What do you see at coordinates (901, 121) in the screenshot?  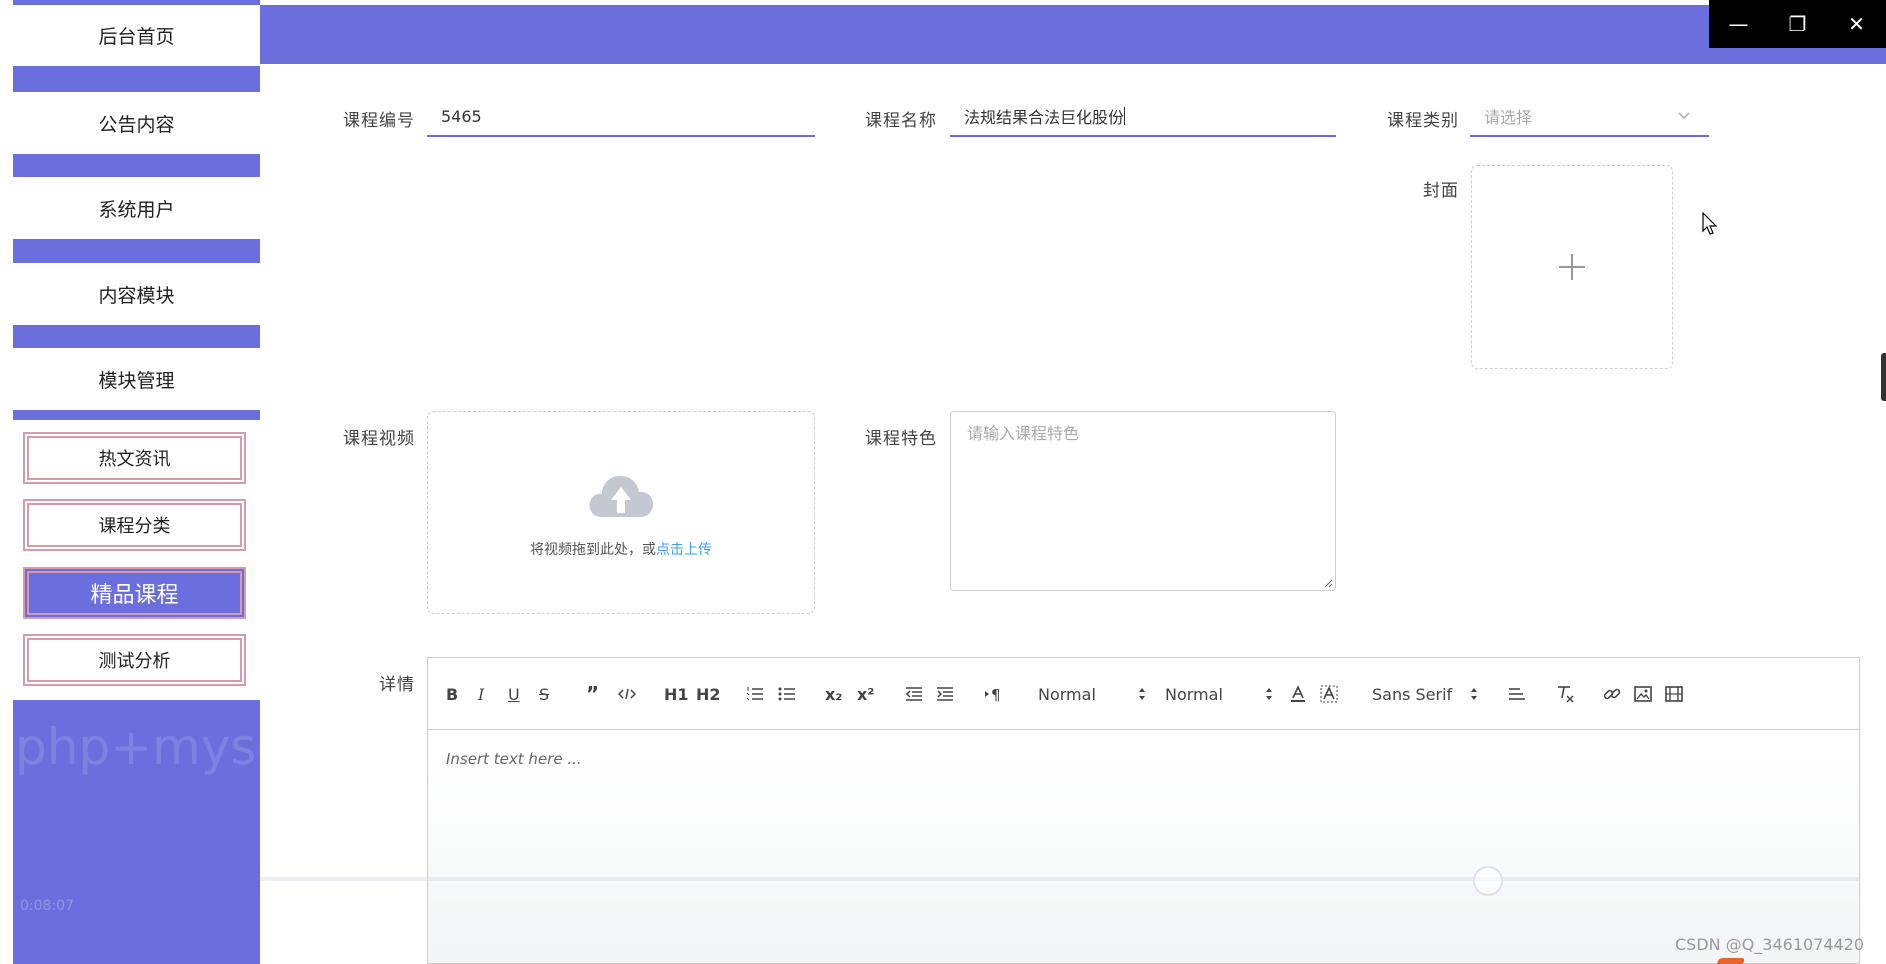 I see `course-name-label: 课程名称` at bounding box center [901, 121].